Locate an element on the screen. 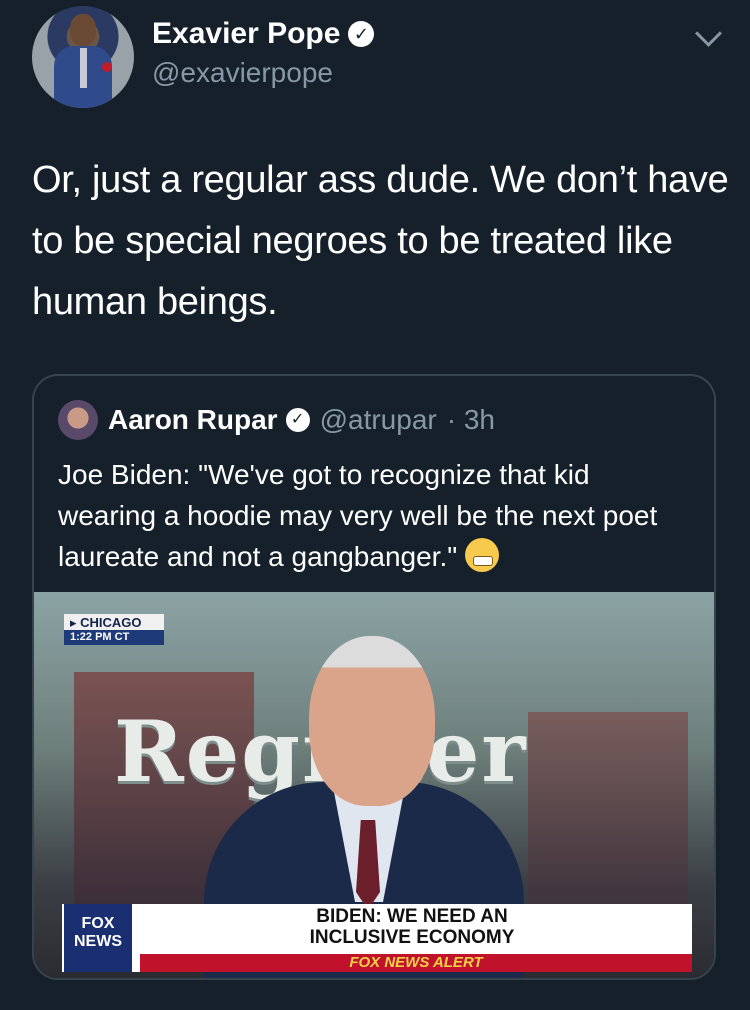  background-building-right is located at coordinates (608, 822).